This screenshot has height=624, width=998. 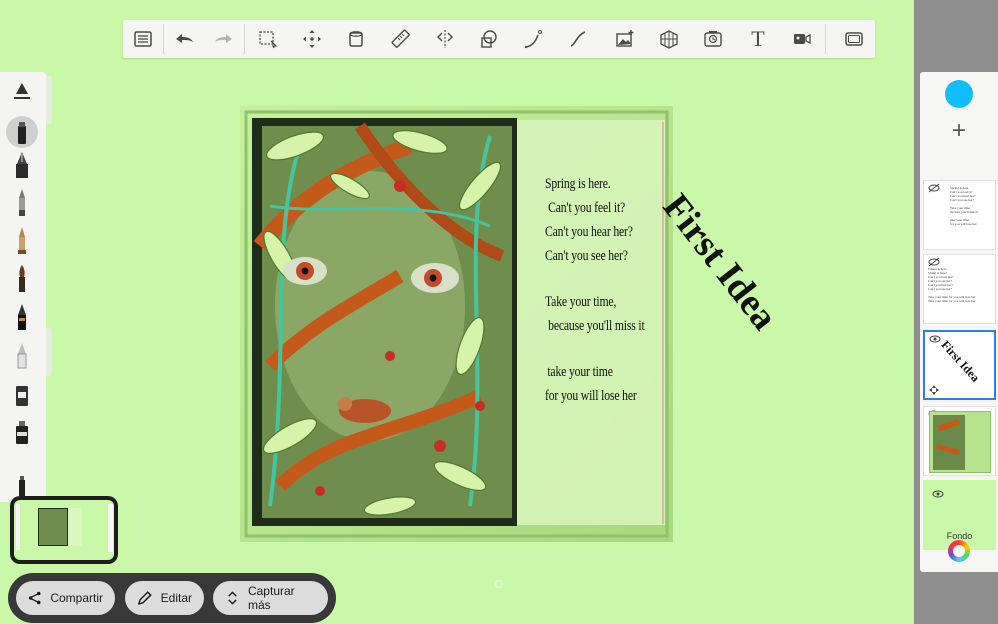 I want to click on poem-line: Can't you see her?, so click(x=586, y=256).